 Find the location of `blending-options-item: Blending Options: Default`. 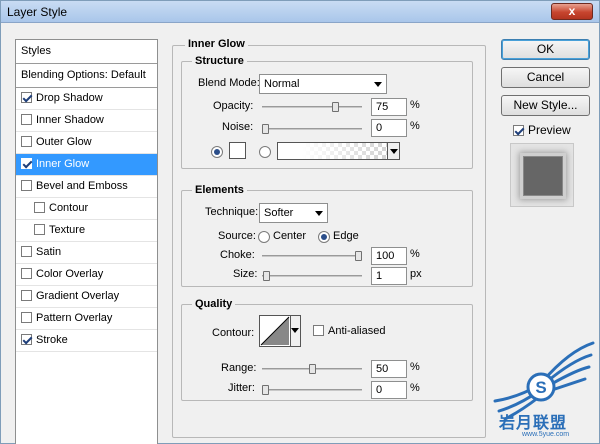

blending-options-item: Blending Options: Default is located at coordinates (86, 76).